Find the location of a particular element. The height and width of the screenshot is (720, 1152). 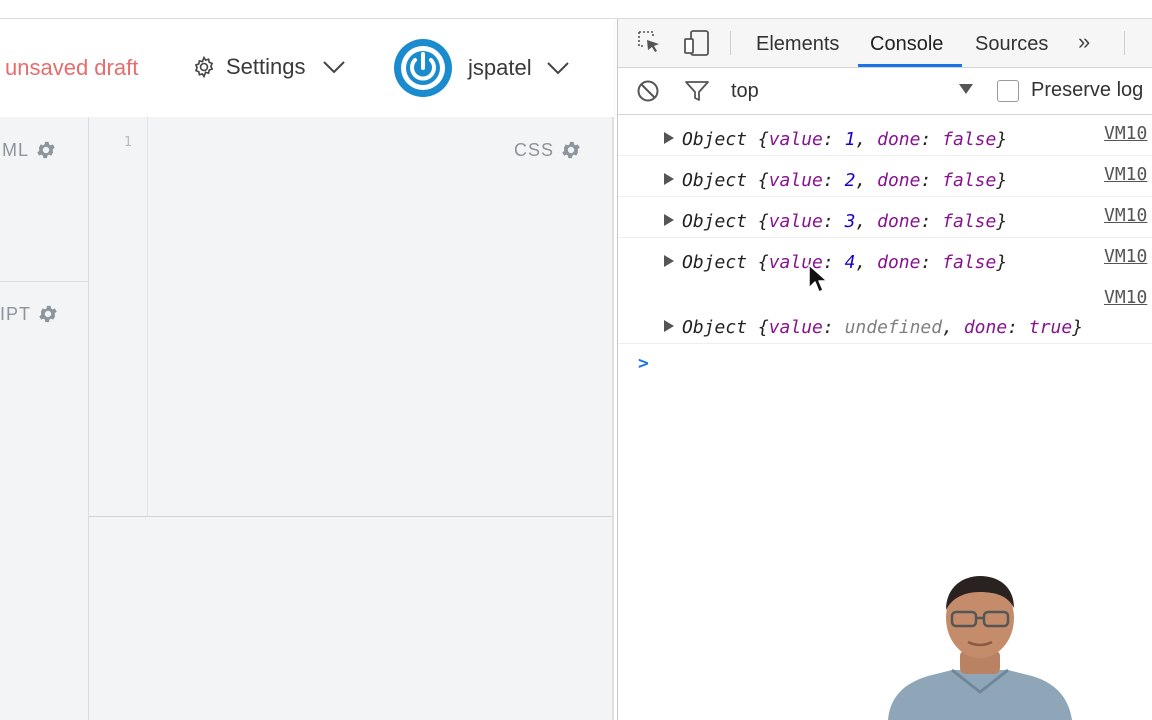

preserve-log-toggle: Preserve log is located at coordinates (1070, 90).